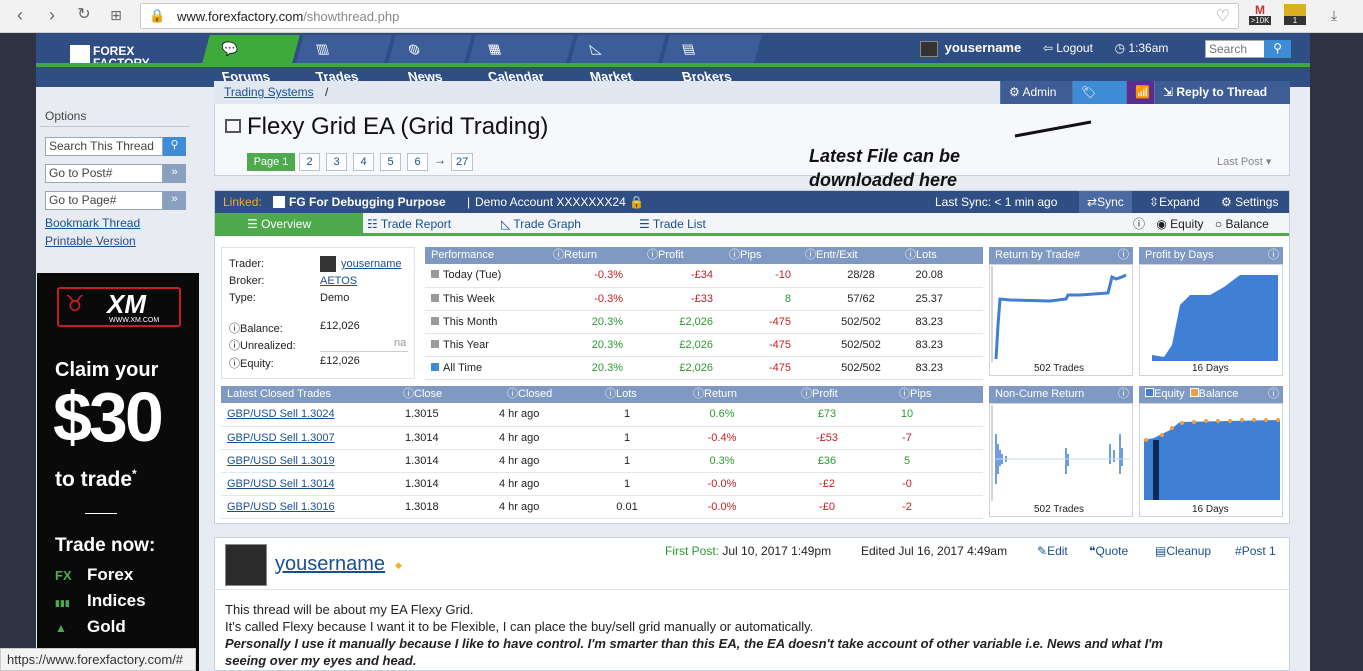  What do you see at coordinates (281, 507) in the screenshot?
I see `trade-link: GBP/USD Sell 1.3016` at bounding box center [281, 507].